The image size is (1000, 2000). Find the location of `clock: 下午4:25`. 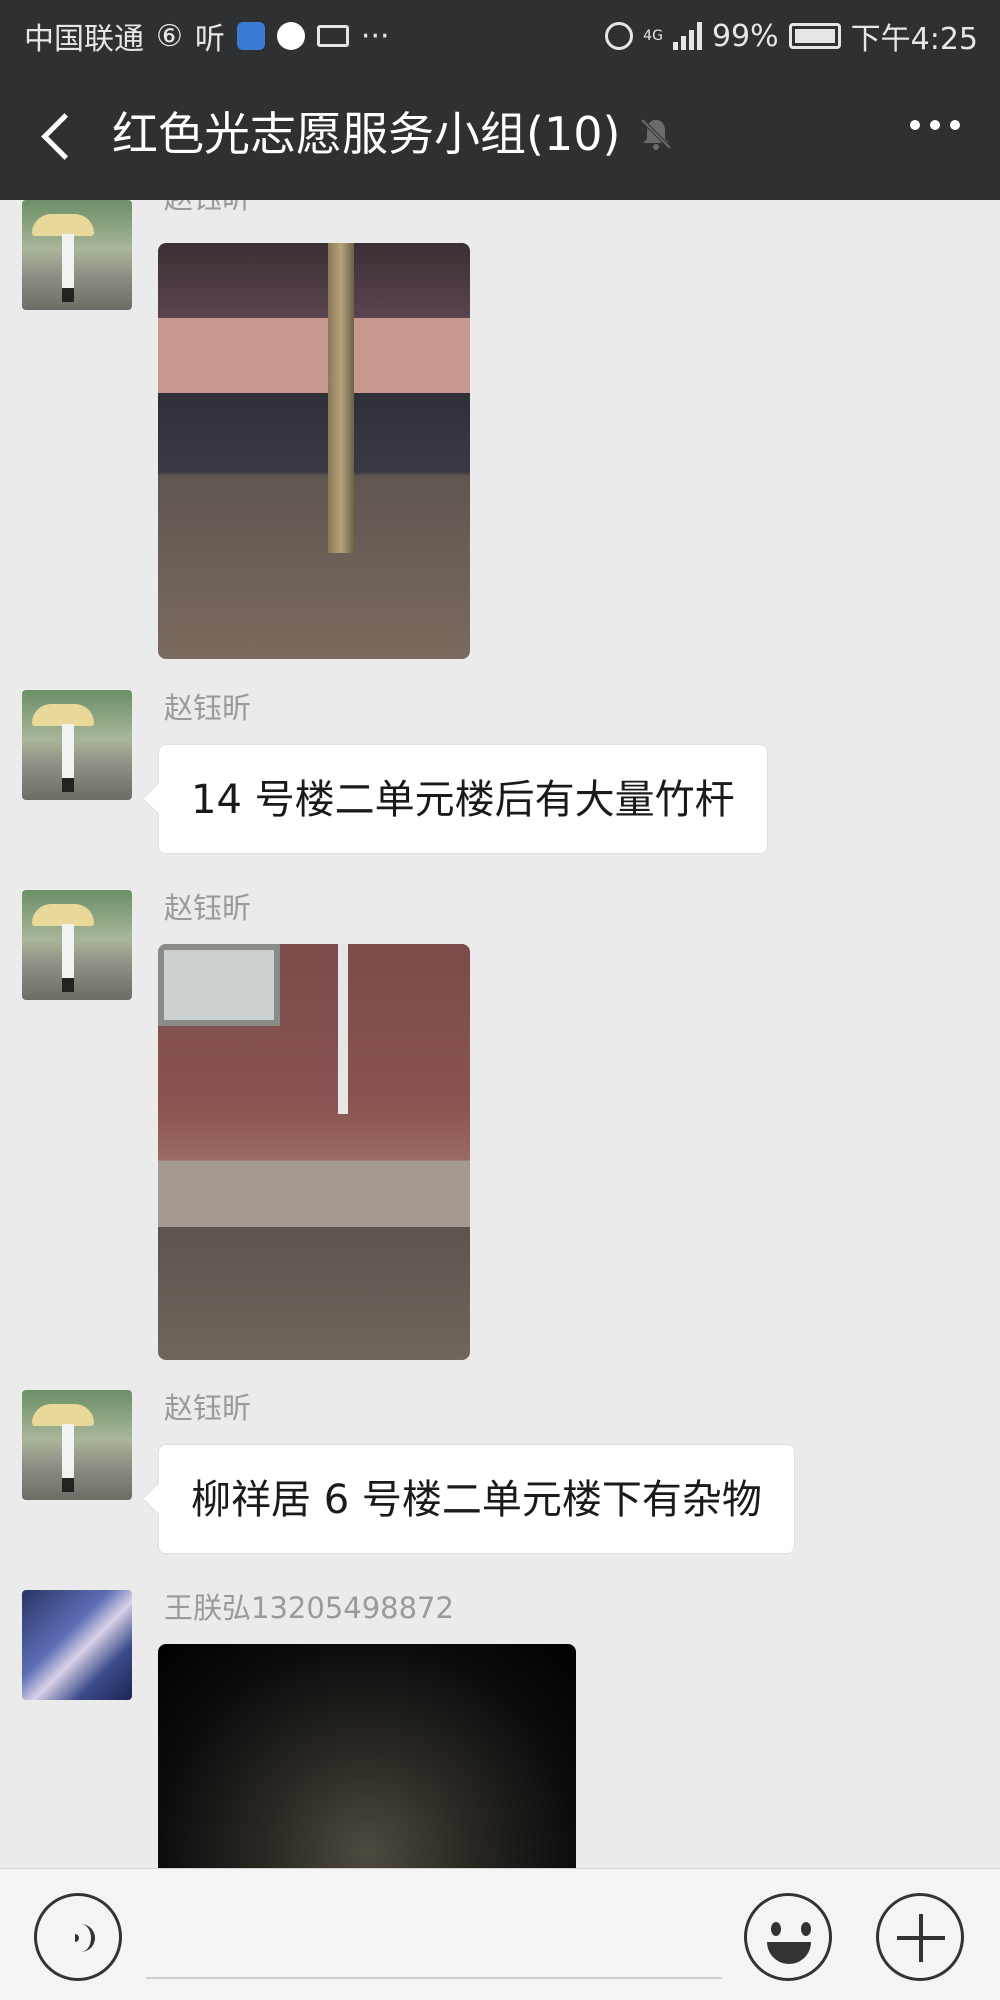

clock: 下午4:25 is located at coordinates (914, 39).